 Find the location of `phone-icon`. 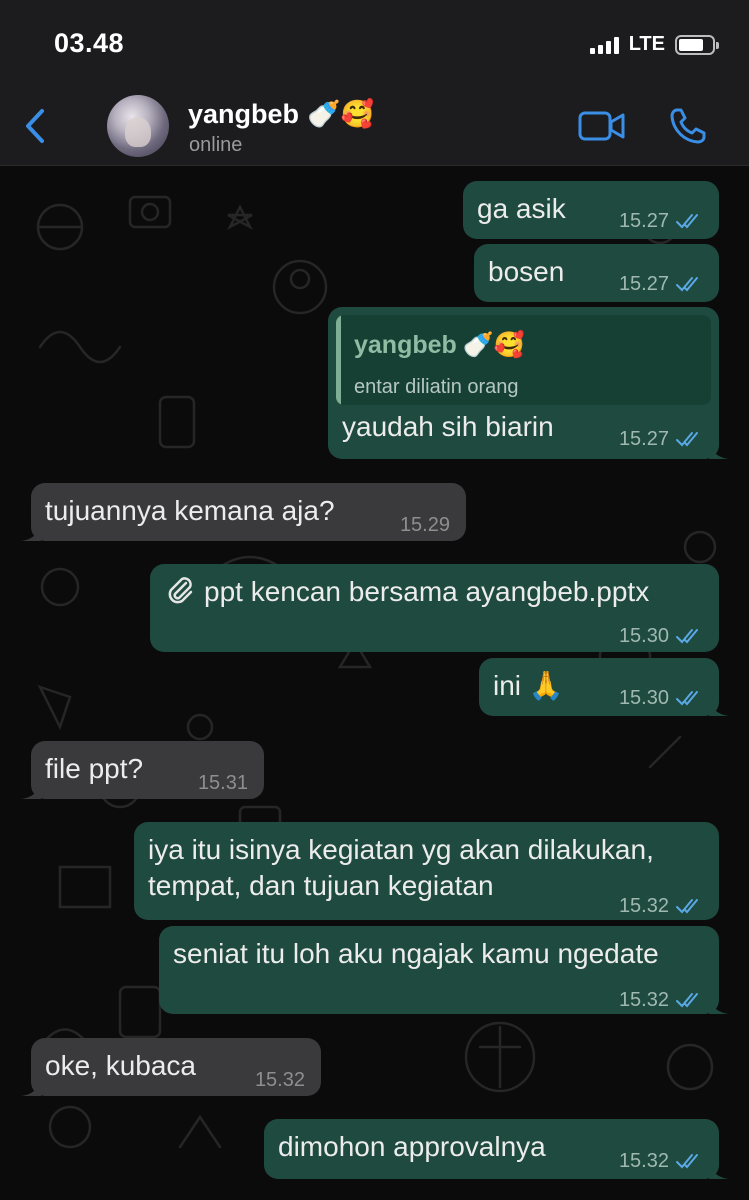

phone-icon is located at coordinates (688, 126).